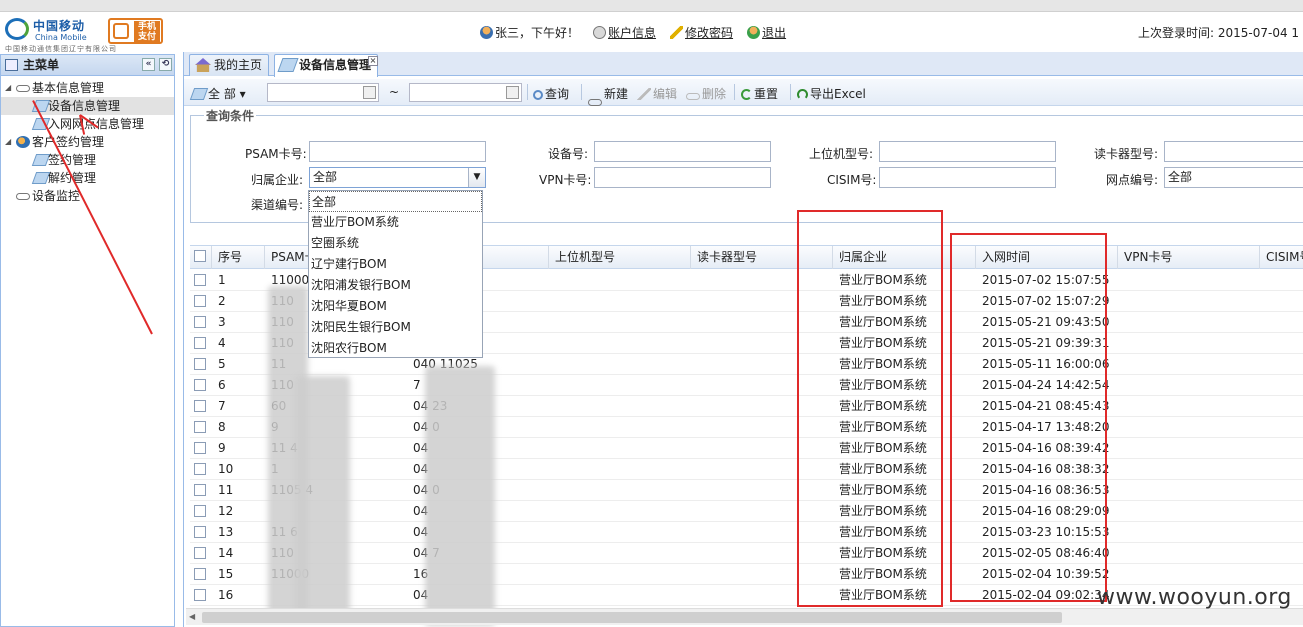 The image size is (1303, 627). What do you see at coordinates (87, 124) in the screenshot?
I see `tree-node-outlet-info: 入网网点信息管理` at bounding box center [87, 124].